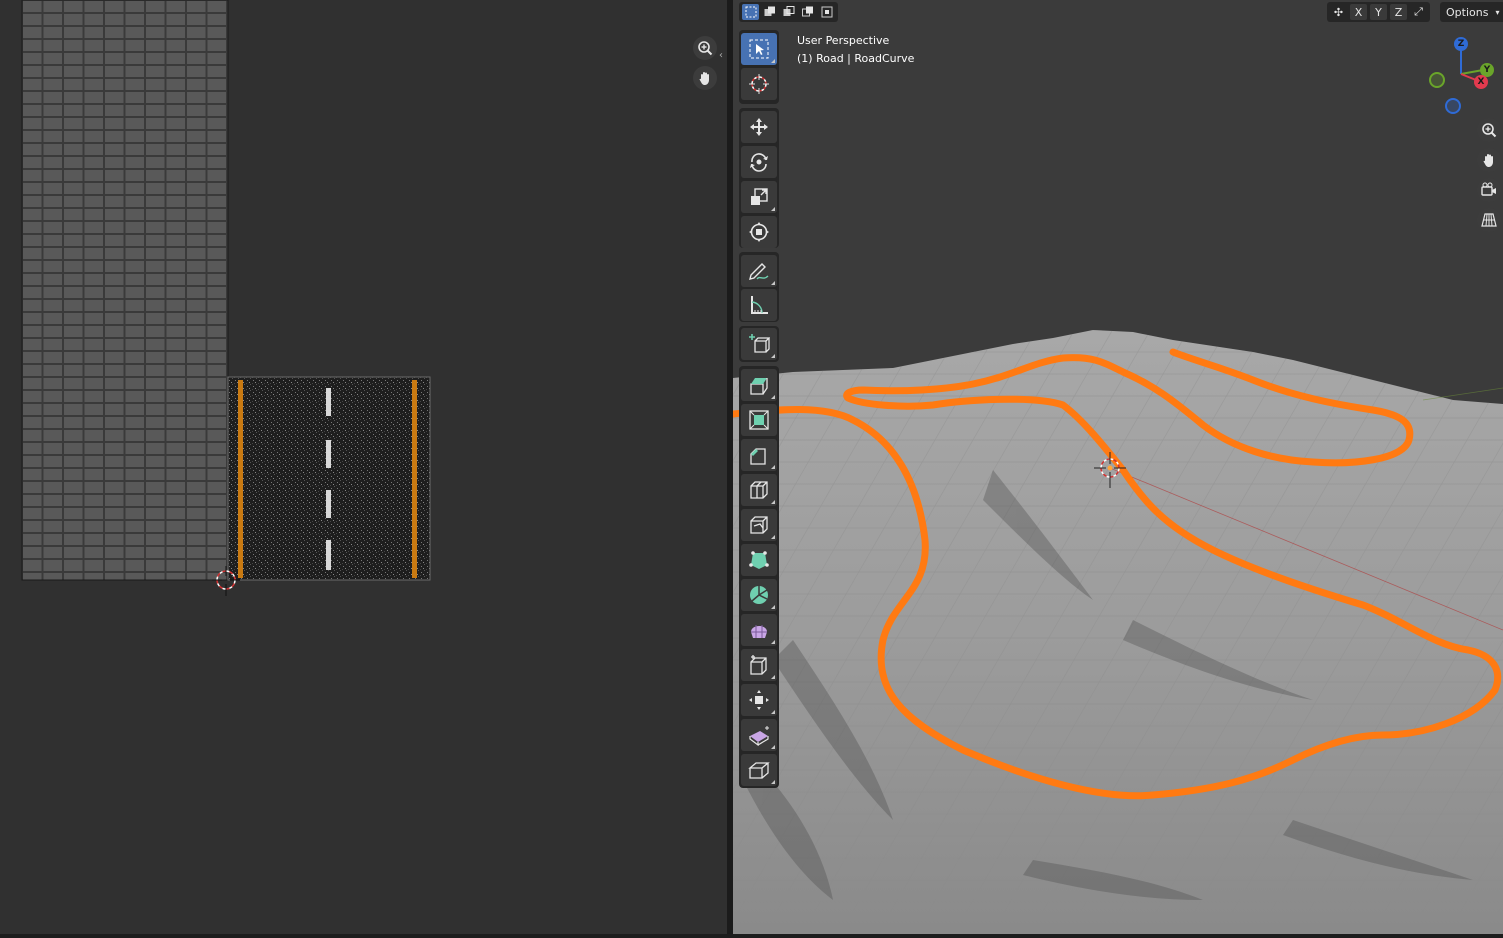 This screenshot has height=938, width=1503. I want to click on select-box-mode-icon, so click(750, 12).